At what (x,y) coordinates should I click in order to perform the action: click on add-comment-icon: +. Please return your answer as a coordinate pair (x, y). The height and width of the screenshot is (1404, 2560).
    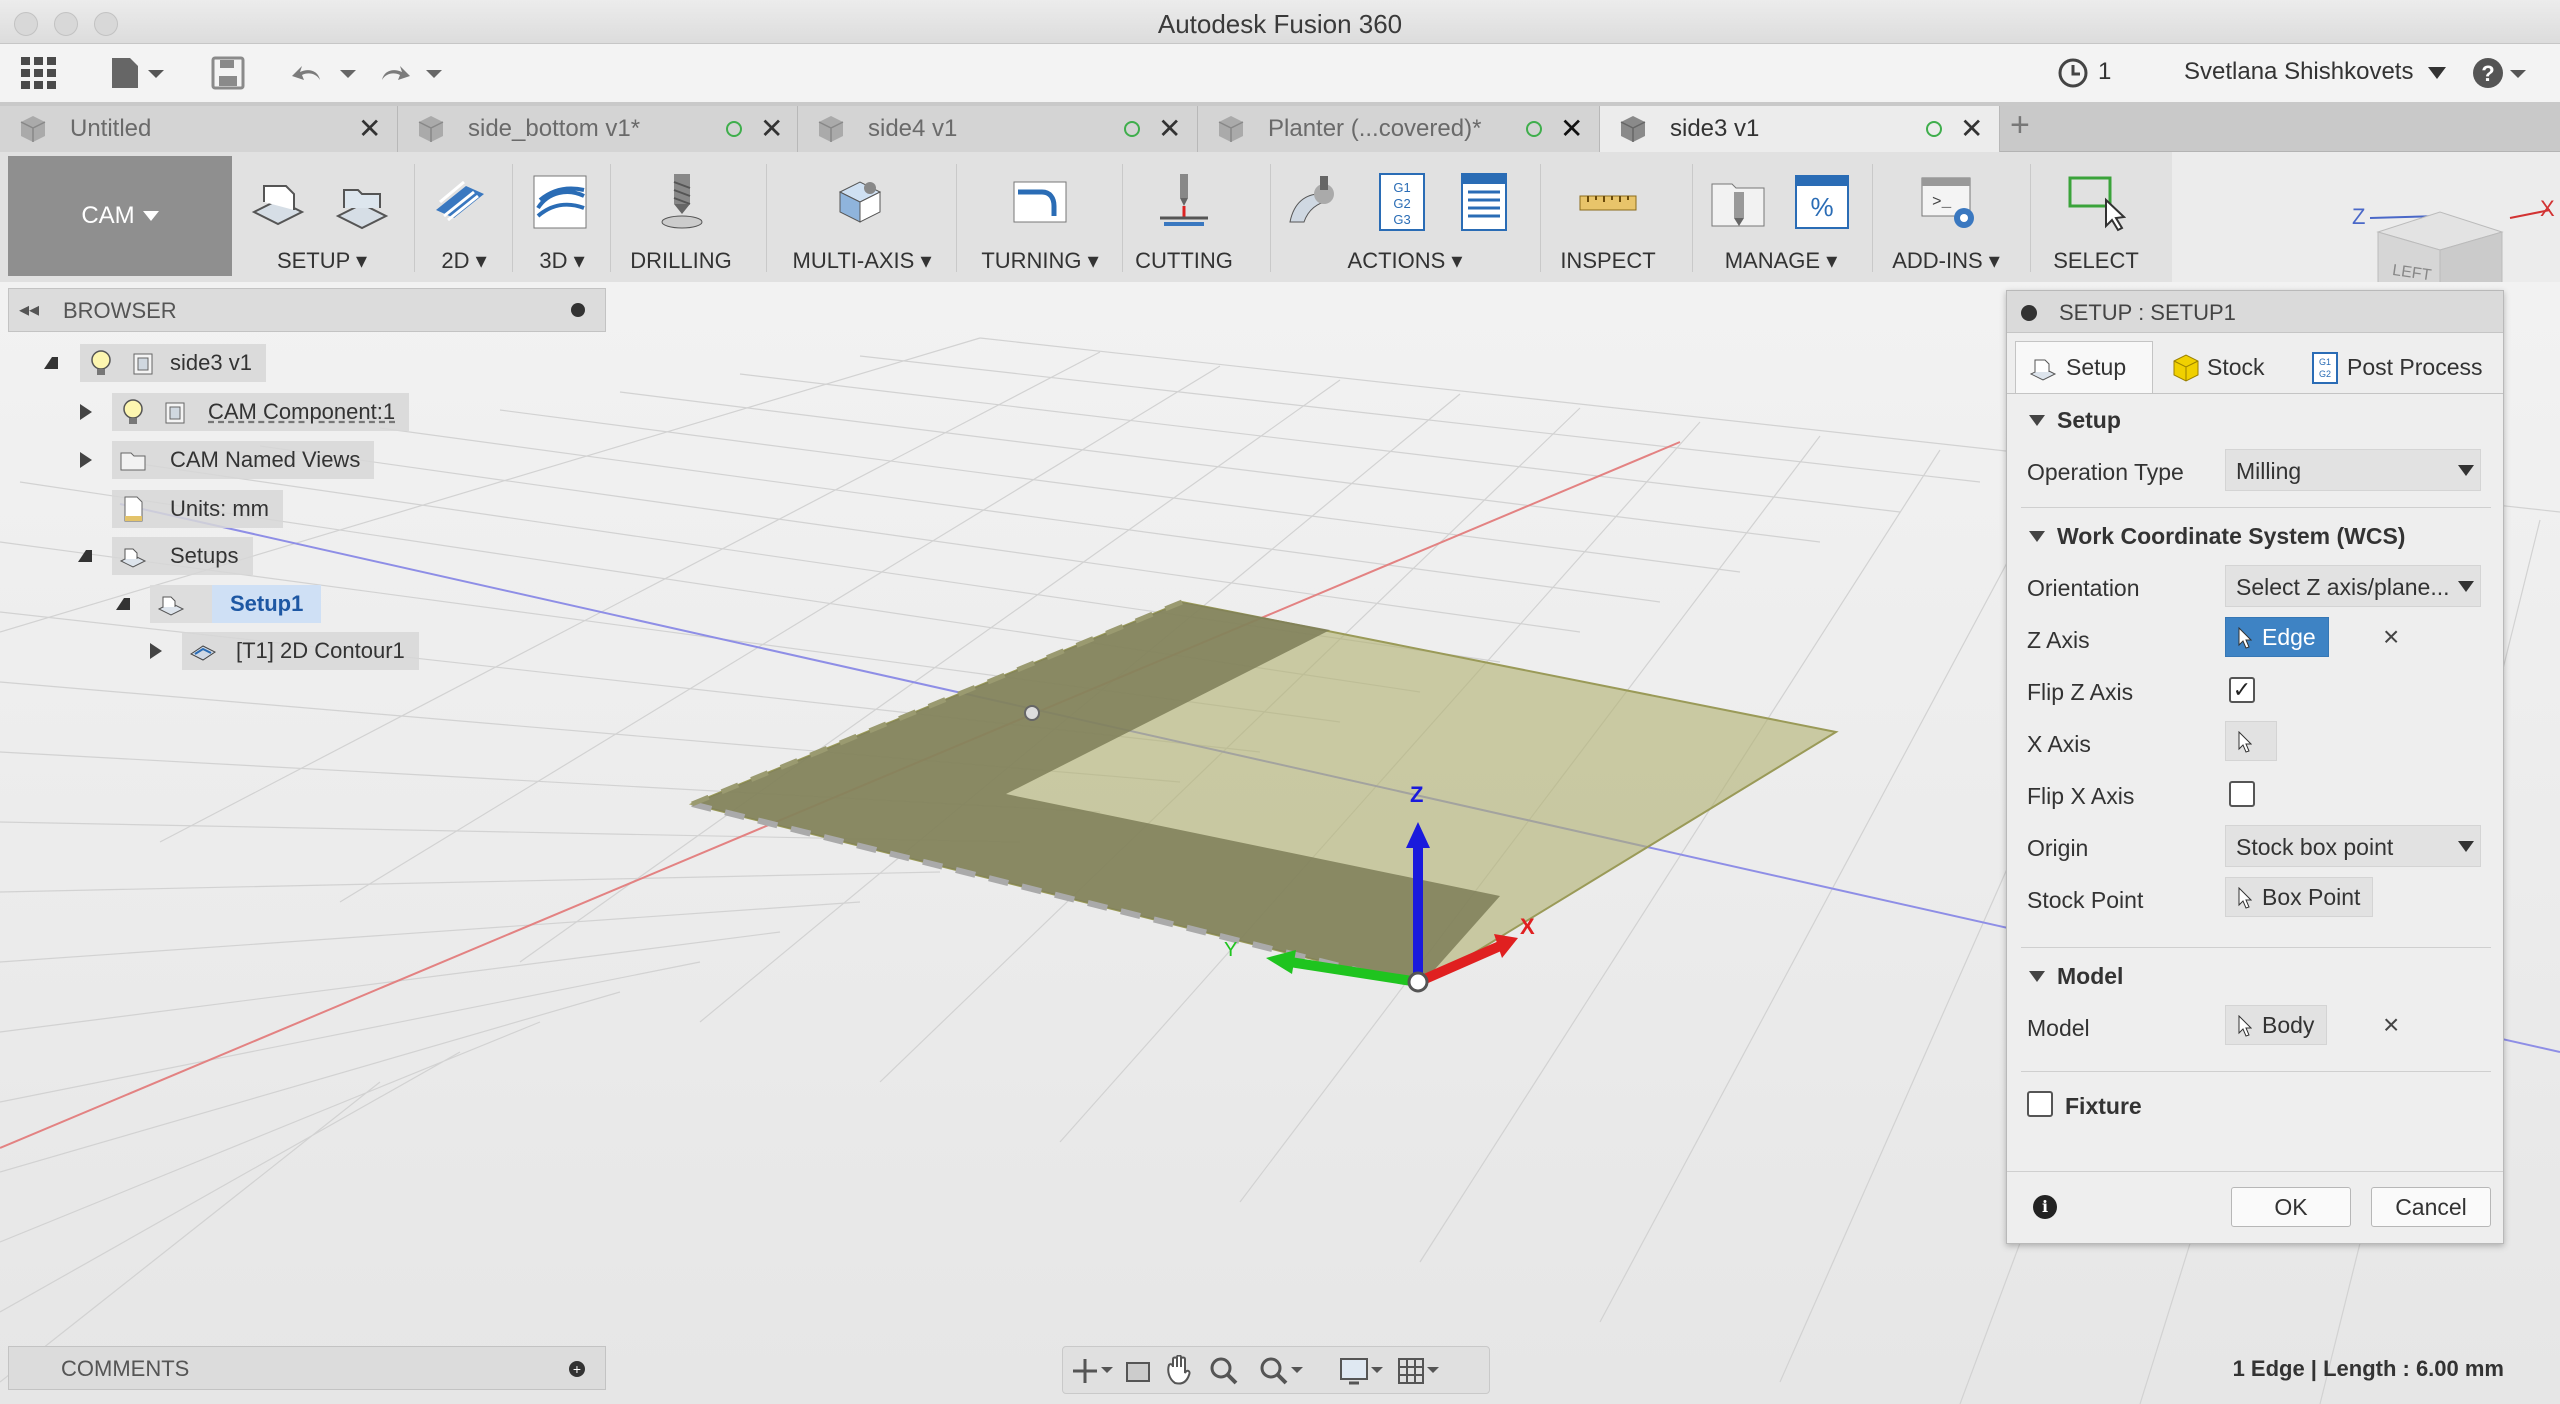
    Looking at the image, I should click on (577, 1369).